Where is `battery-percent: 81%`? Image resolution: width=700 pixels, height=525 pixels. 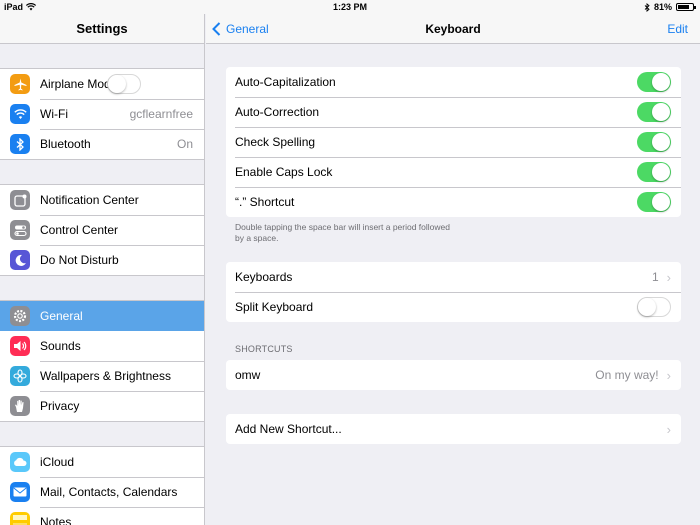 battery-percent: 81% is located at coordinates (662, 7).